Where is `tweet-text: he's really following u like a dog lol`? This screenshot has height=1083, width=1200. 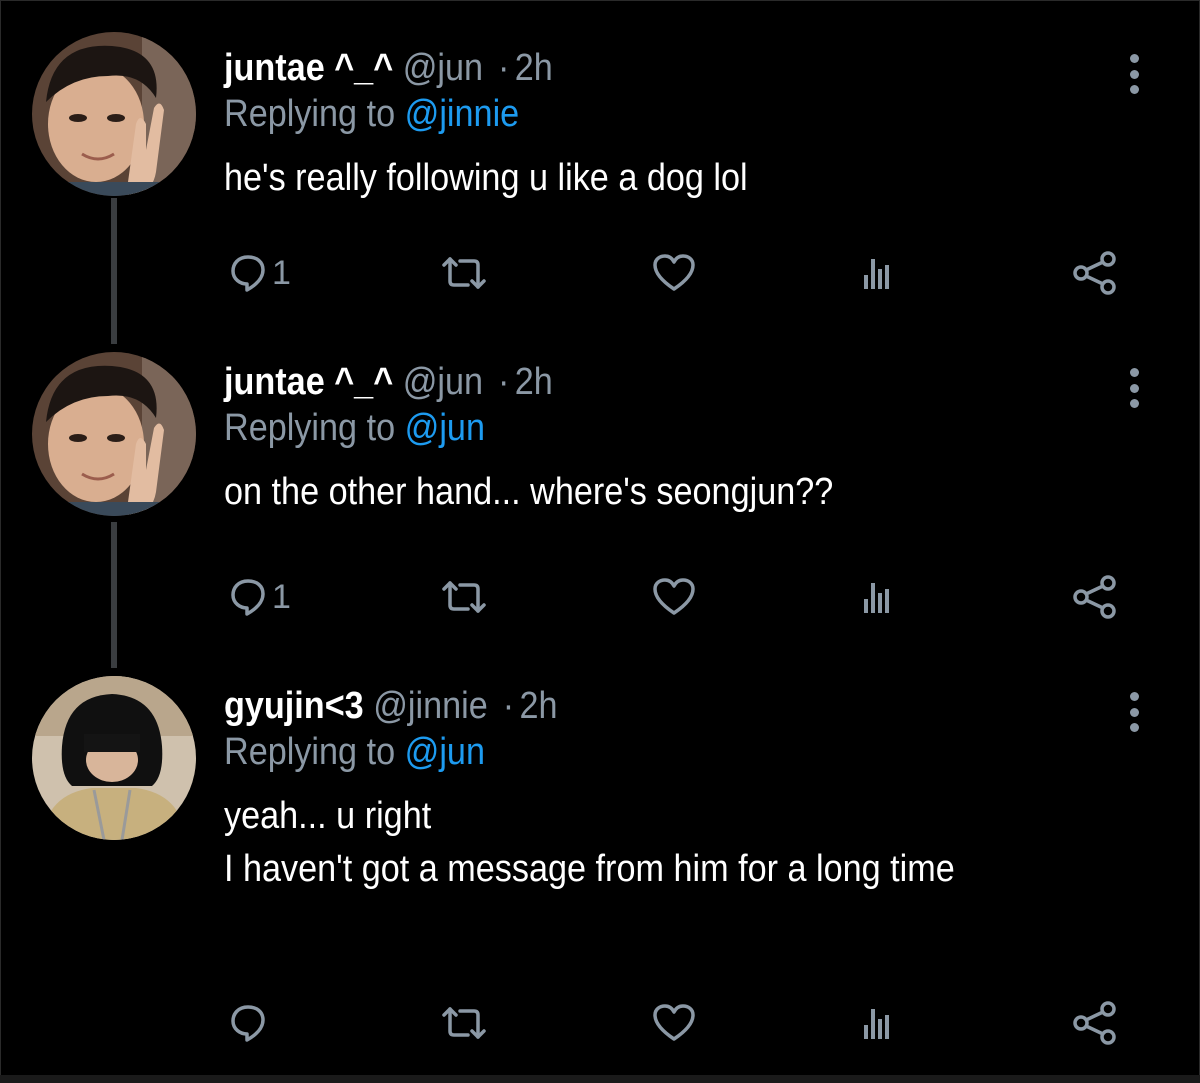 tweet-text: he's really following u like a dog lol is located at coordinates (486, 178).